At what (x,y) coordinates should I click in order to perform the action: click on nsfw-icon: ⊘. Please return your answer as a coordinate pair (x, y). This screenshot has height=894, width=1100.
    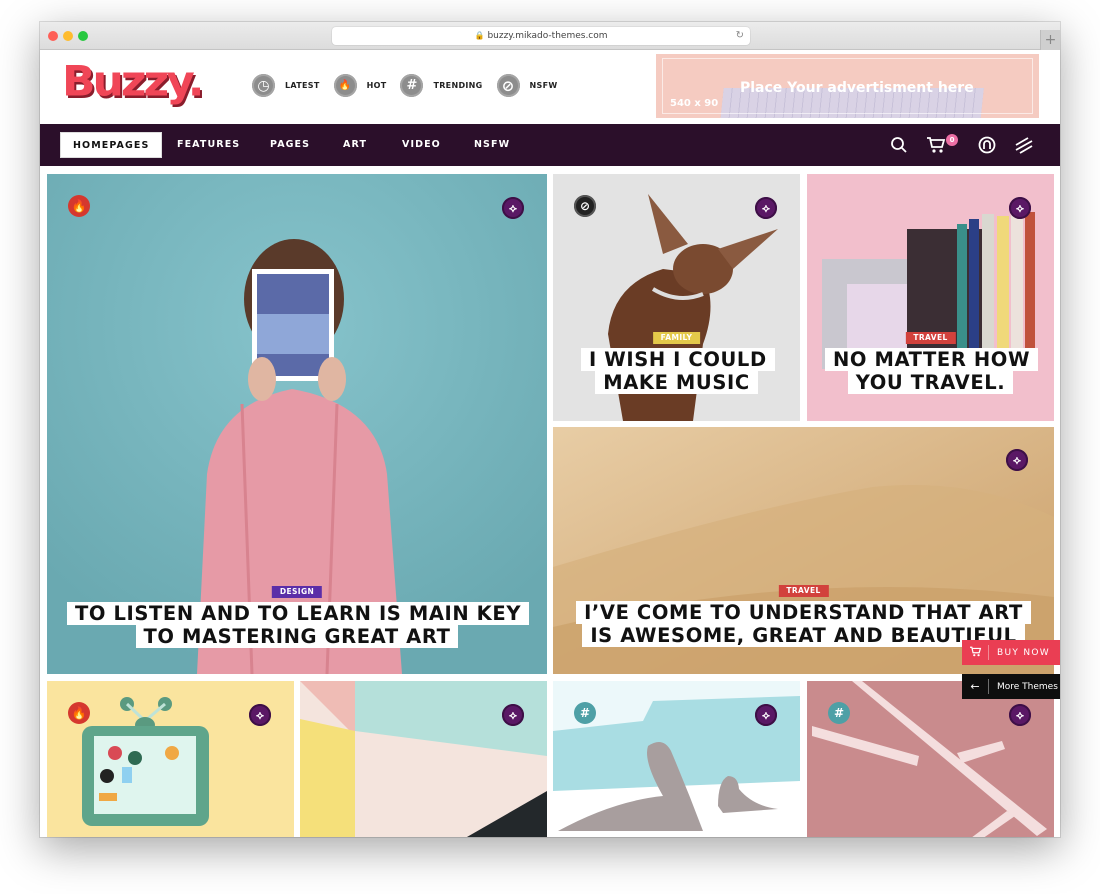
    Looking at the image, I should click on (585, 206).